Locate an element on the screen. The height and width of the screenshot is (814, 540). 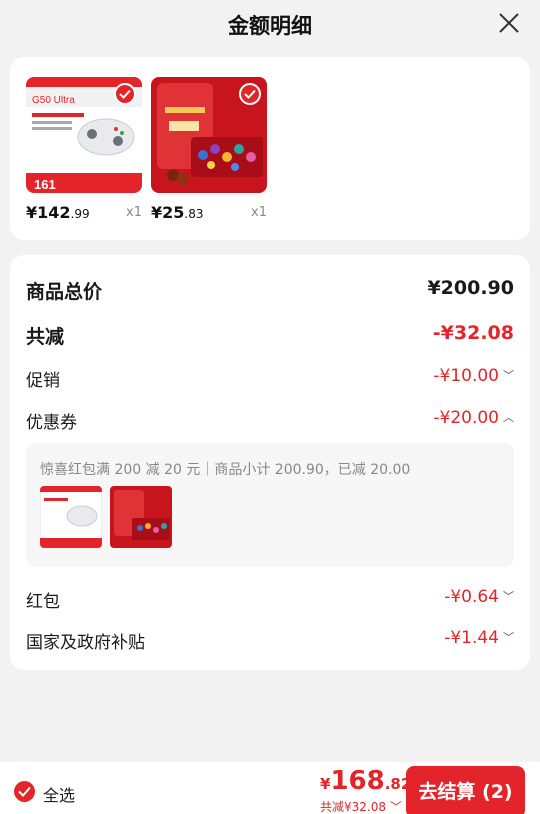
coupon-description: 惊喜红包满 200 减 20 元｜商品小计 200.90，已减 20.00 is located at coordinates (225, 470).